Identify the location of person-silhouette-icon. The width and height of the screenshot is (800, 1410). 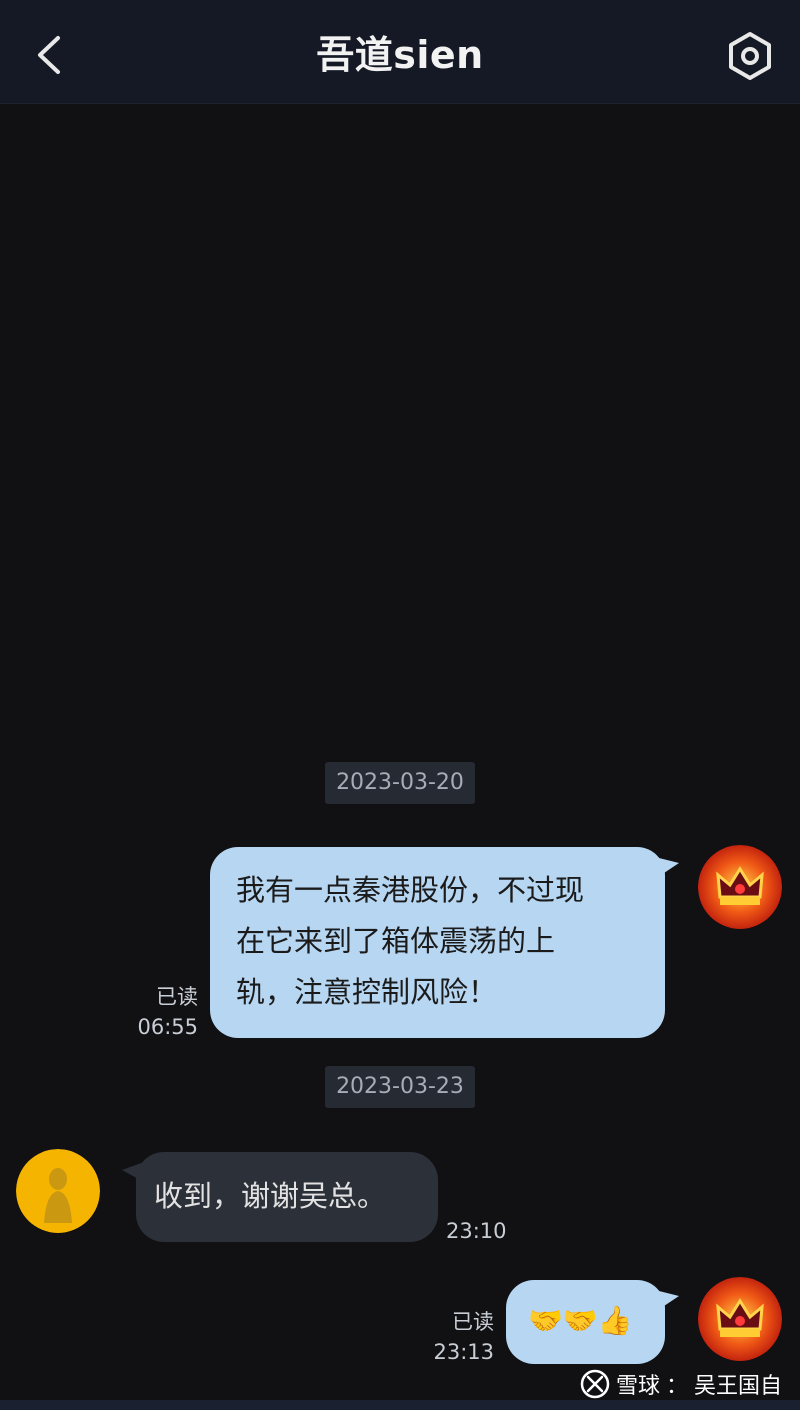
(58, 1191).